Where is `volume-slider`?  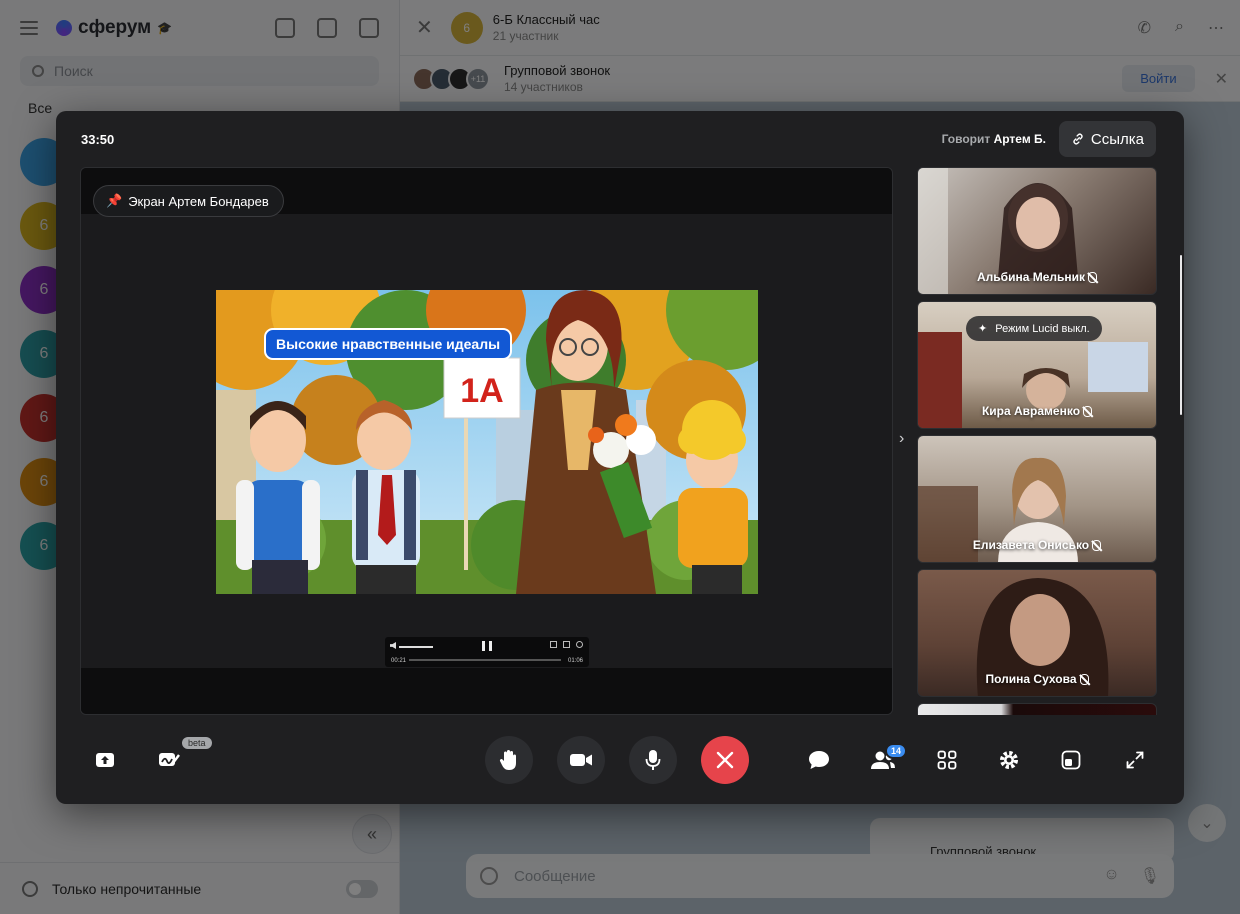 volume-slider is located at coordinates (416, 647).